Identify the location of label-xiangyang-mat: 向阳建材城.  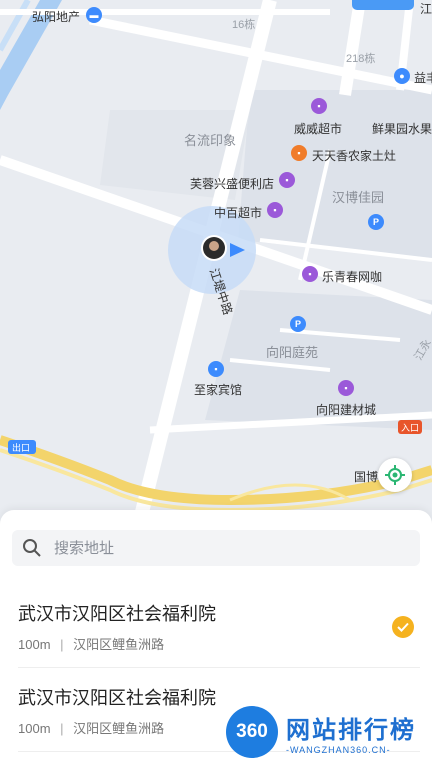
(346, 410).